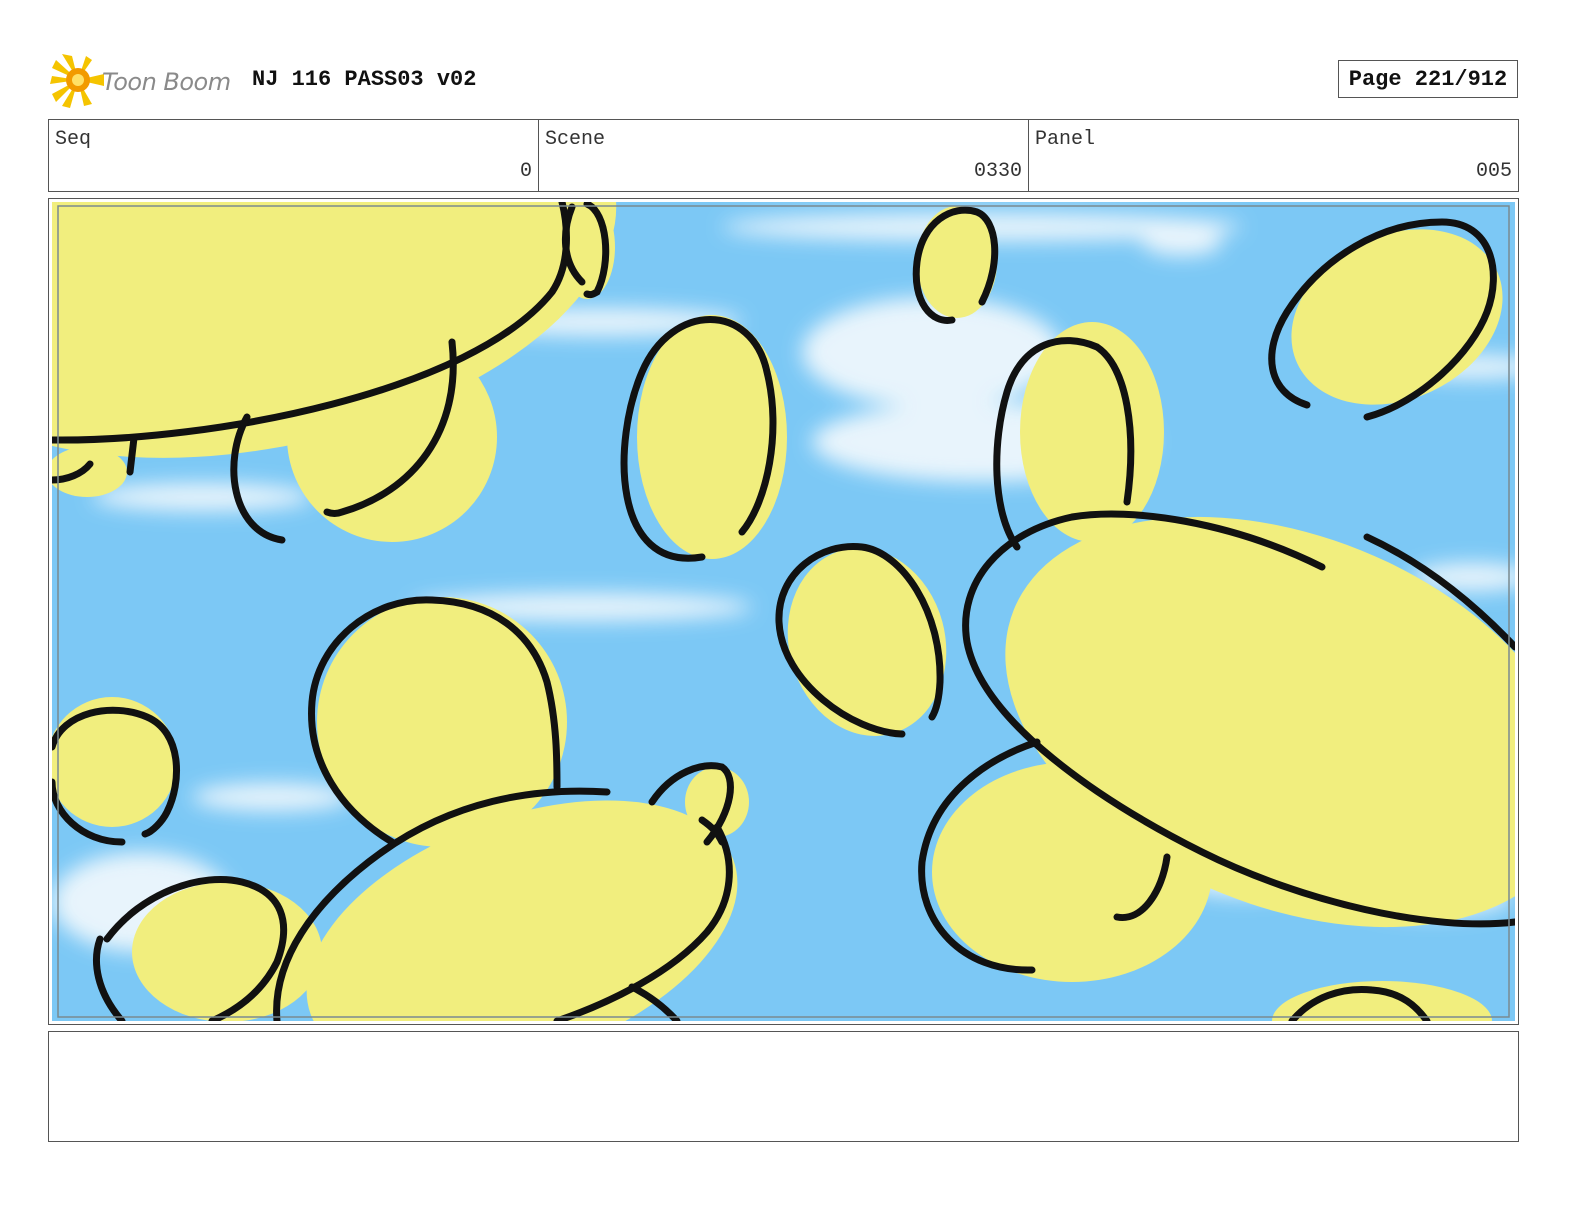 The height and width of the screenshot is (1224, 1584). I want to click on panel-info-row: Seq 0 Scene 0330 Panel 005, so click(783, 155).